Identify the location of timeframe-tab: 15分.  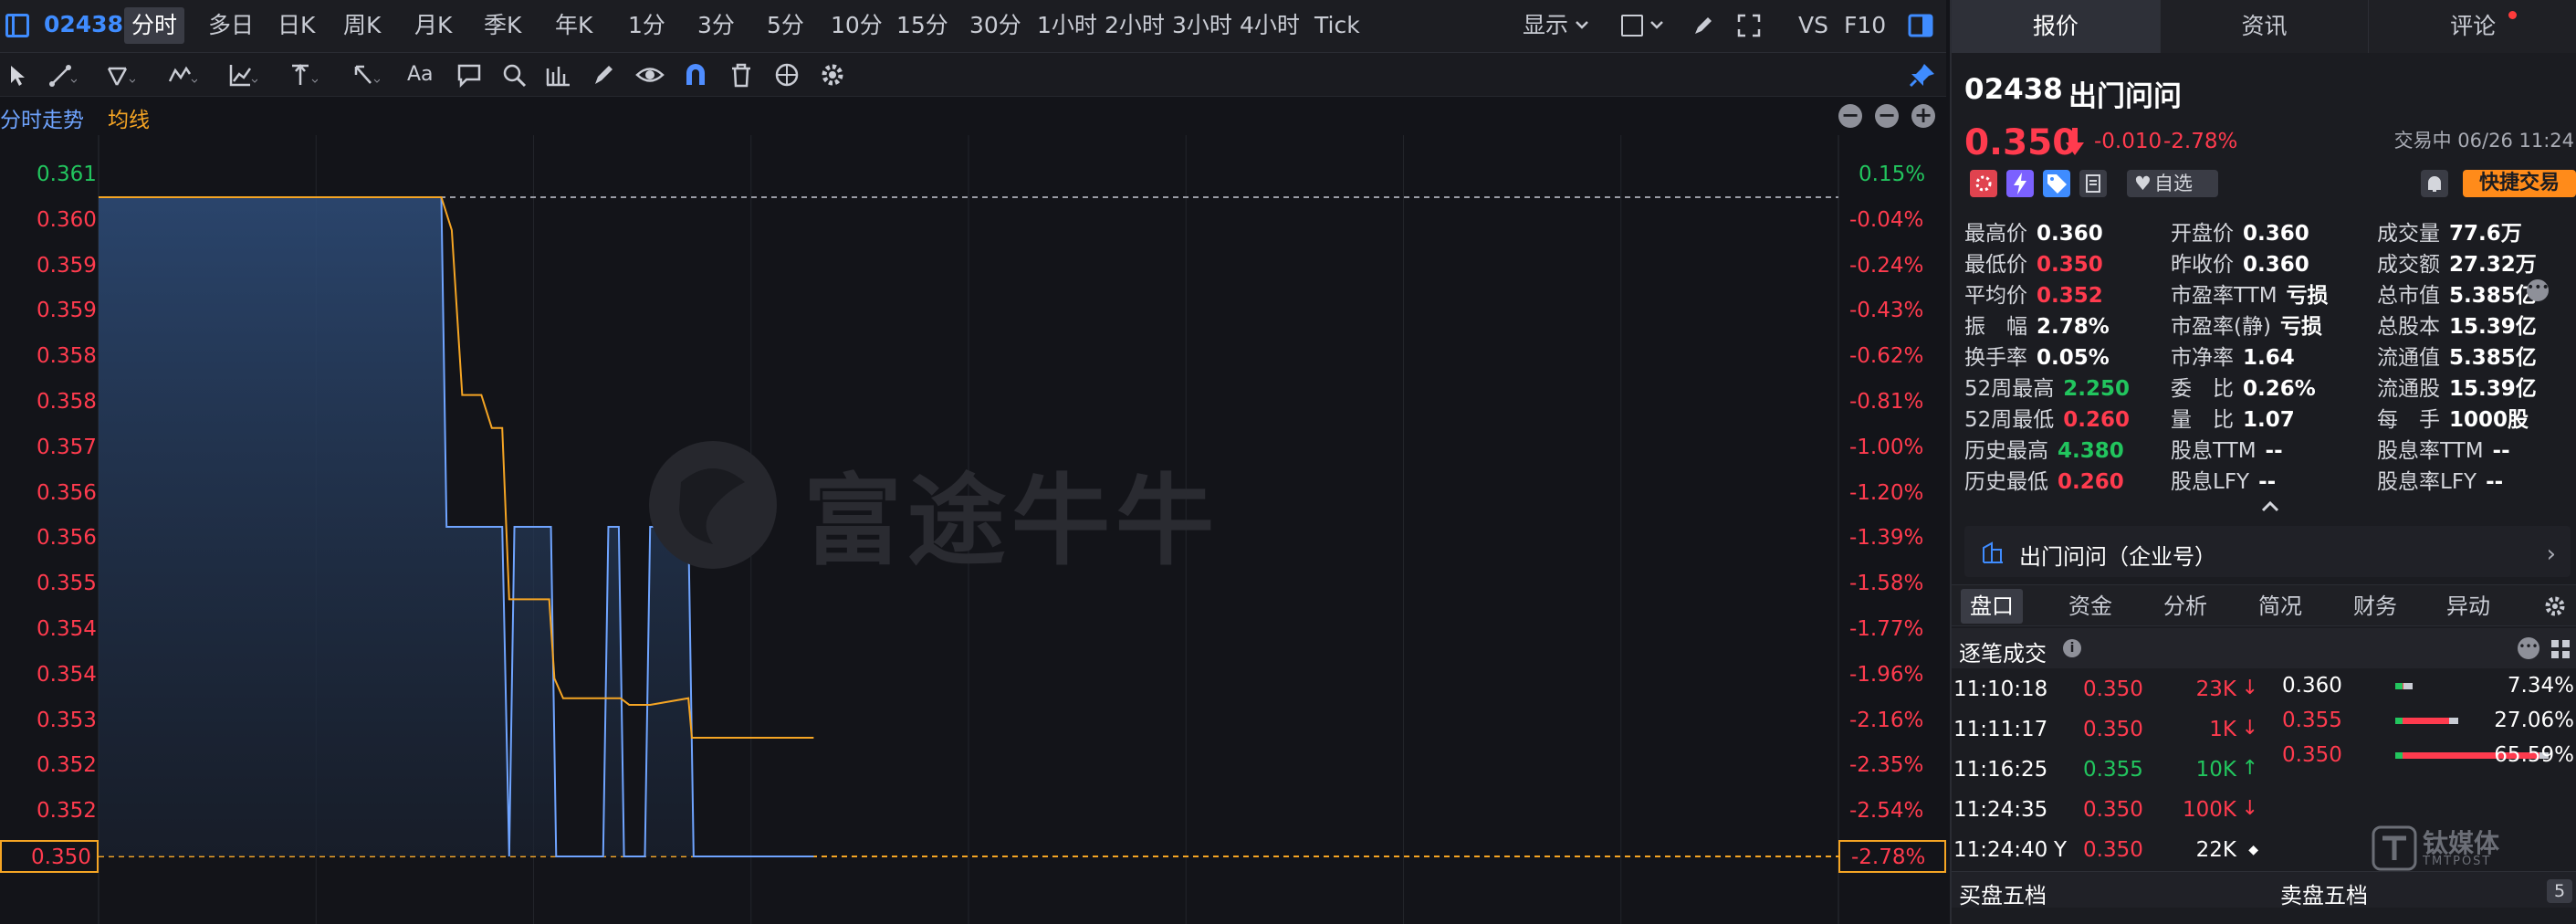
(922, 25).